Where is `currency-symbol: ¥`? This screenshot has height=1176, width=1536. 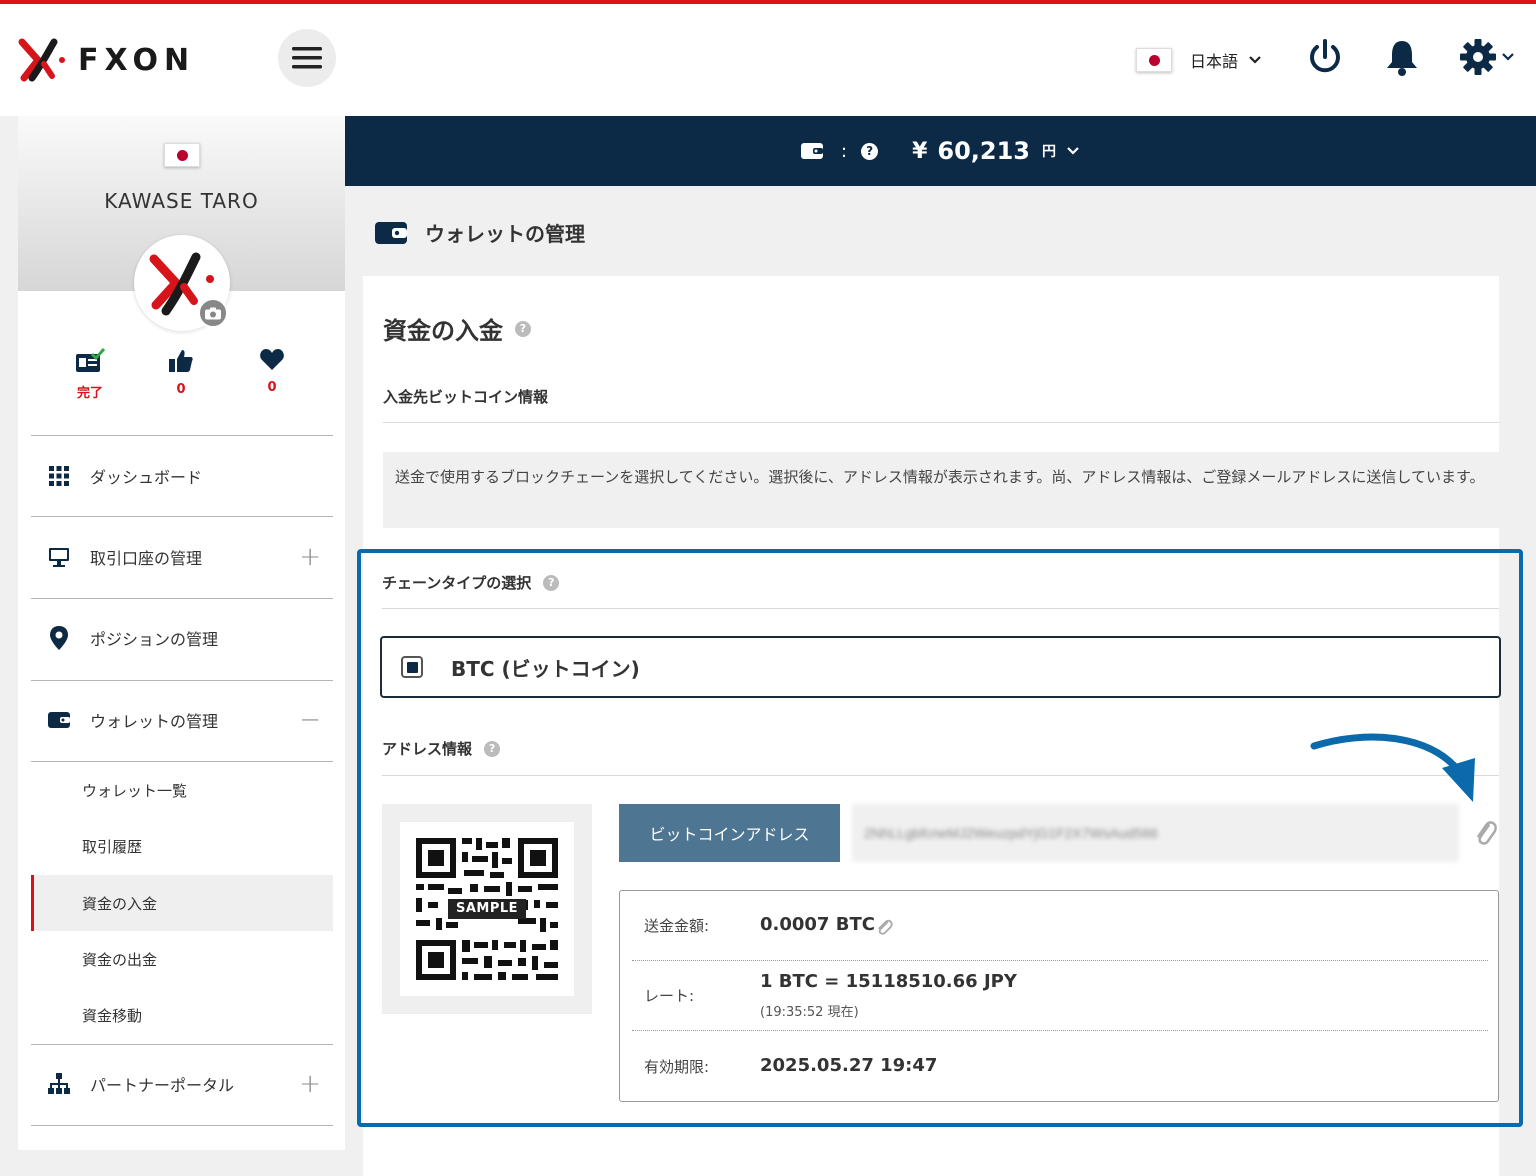
currency-symbol: ¥ is located at coordinates (920, 151).